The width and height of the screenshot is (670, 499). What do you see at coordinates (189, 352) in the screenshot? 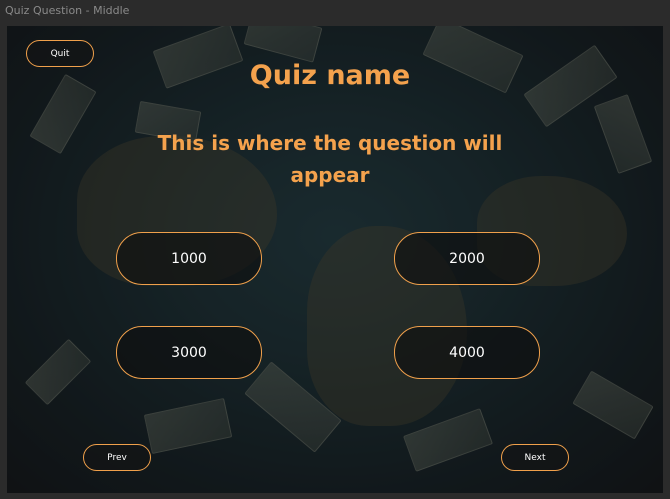
I see `answer-option-3: 3000` at bounding box center [189, 352].